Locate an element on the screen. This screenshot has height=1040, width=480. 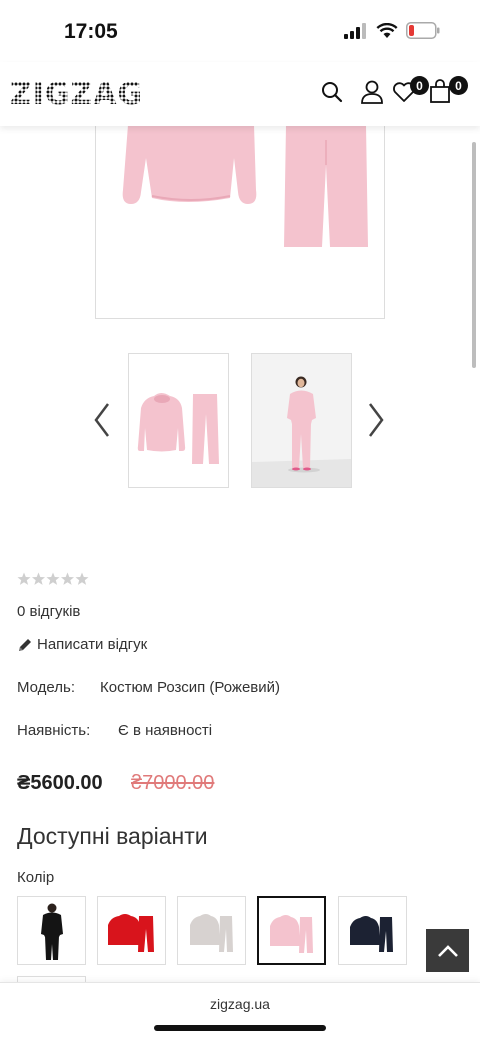
battery-icon is located at coordinates (423, 30).